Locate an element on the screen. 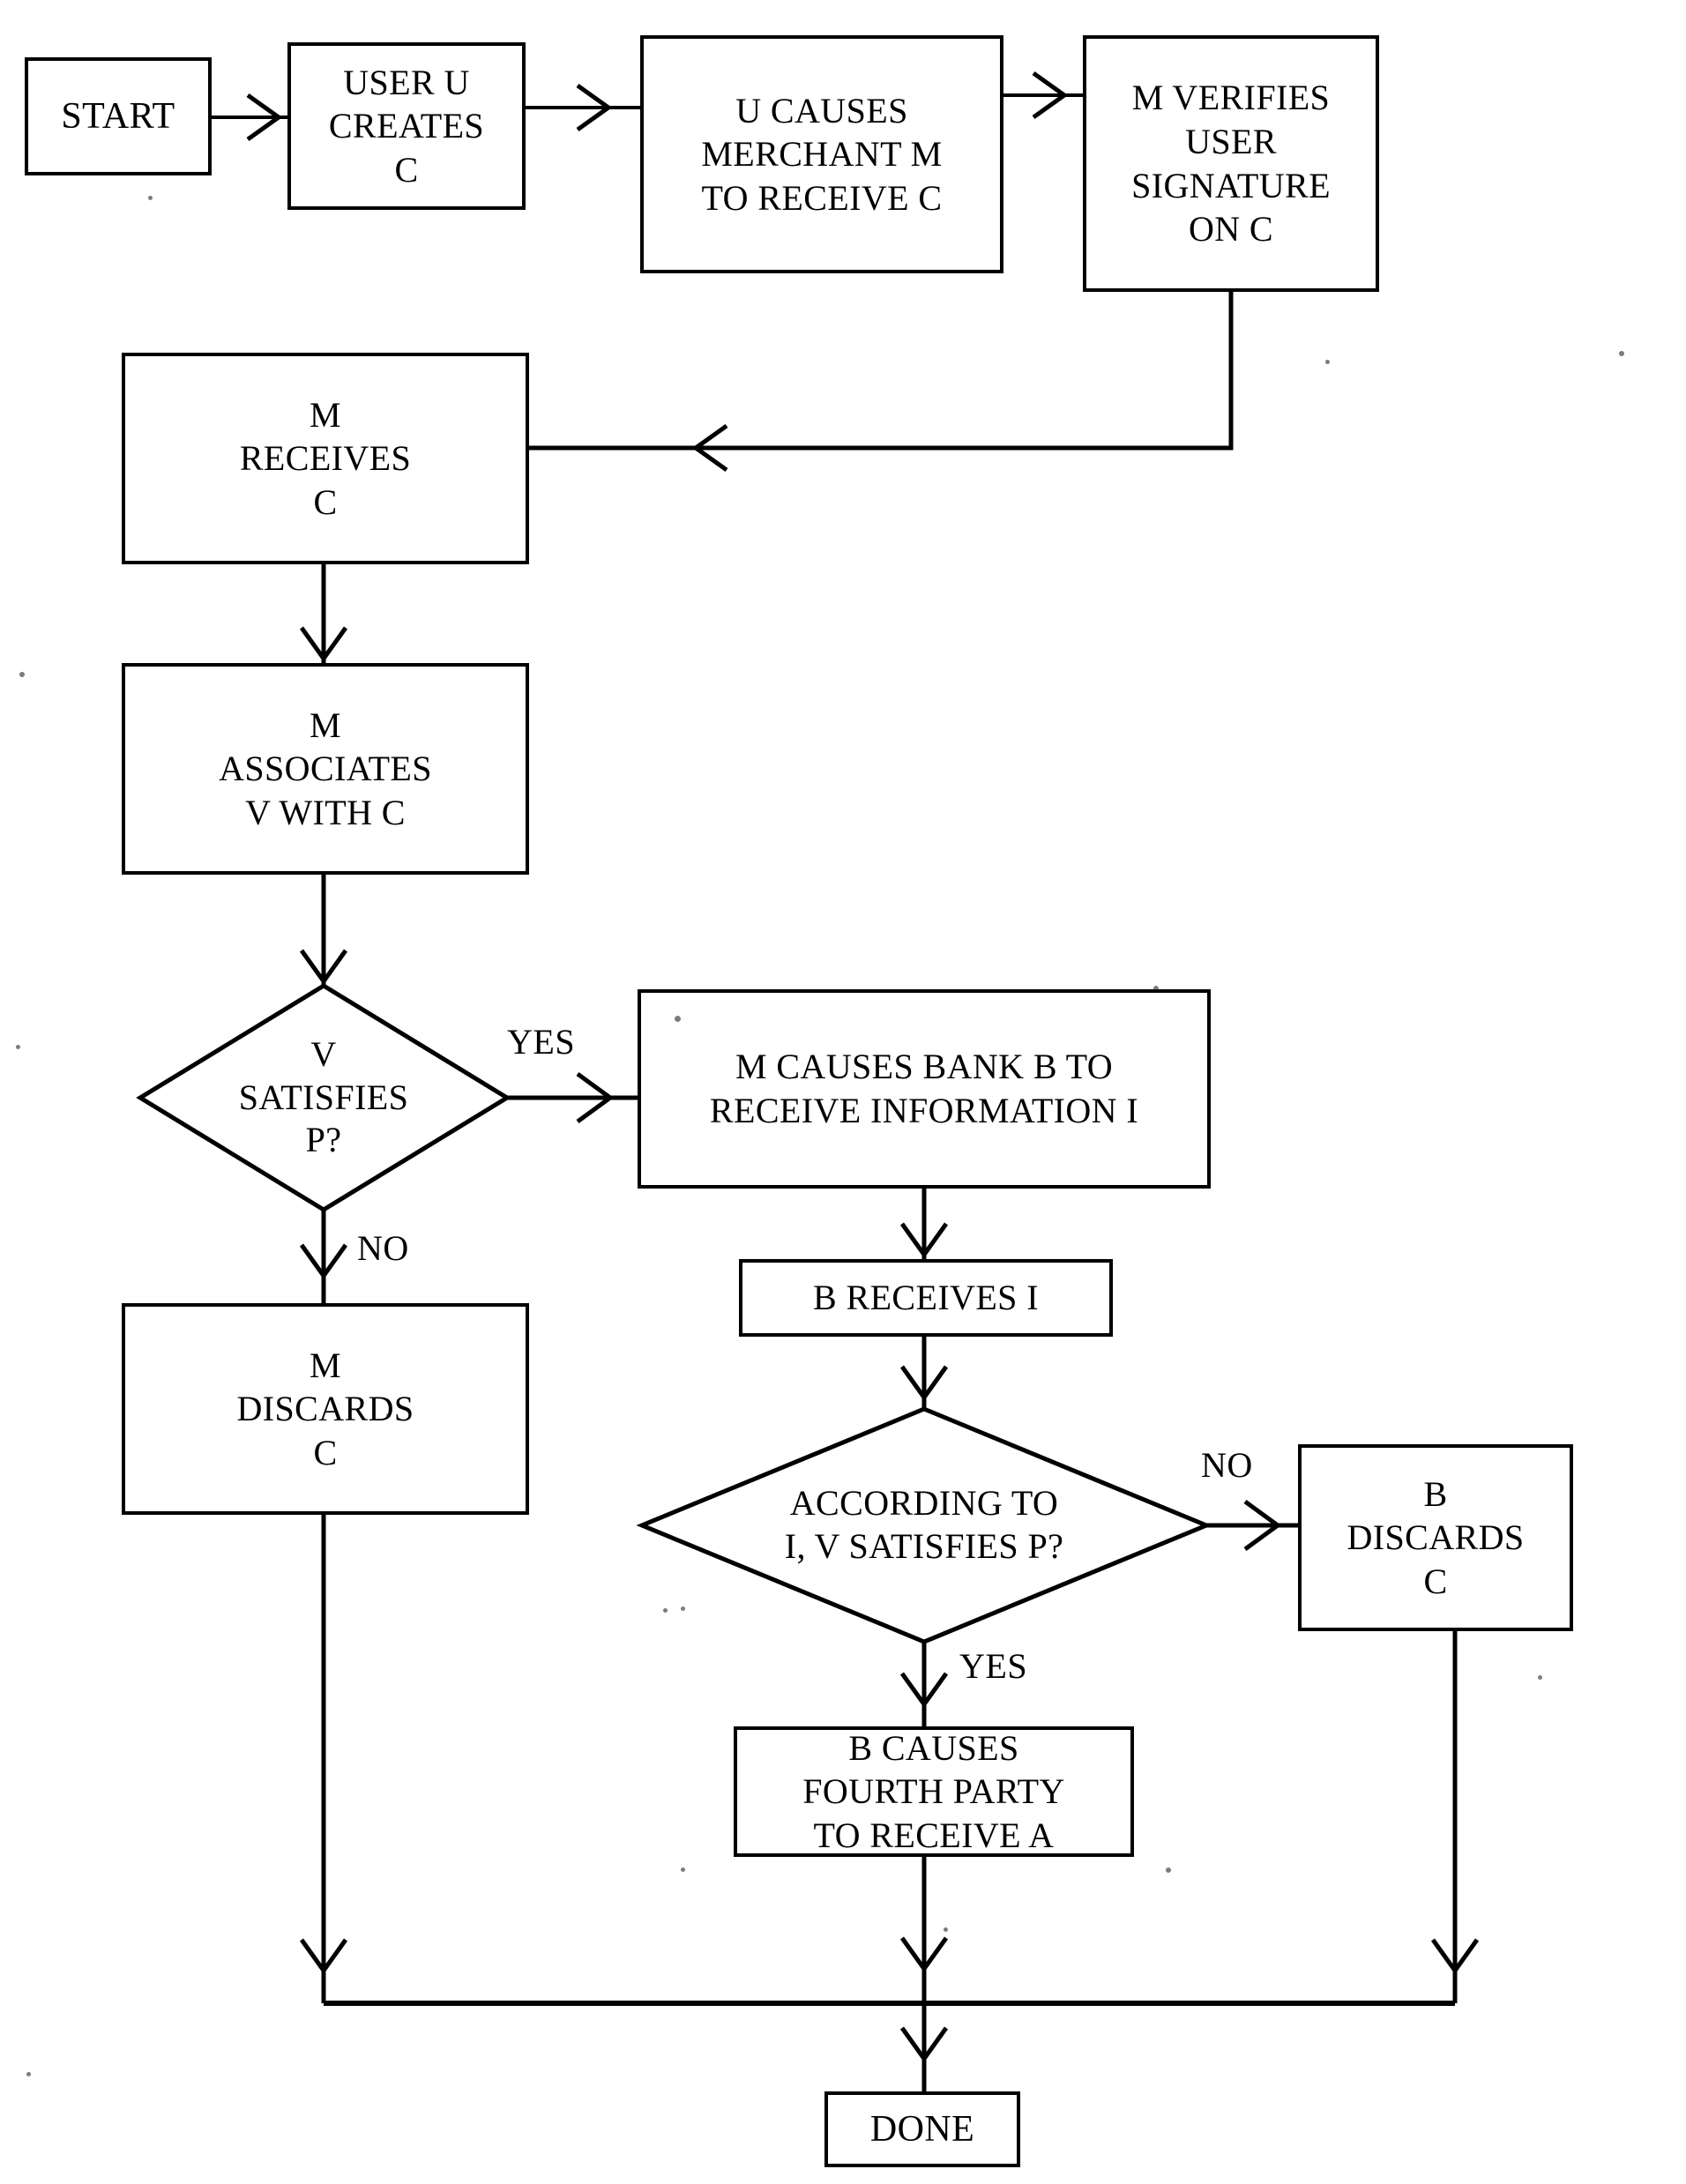 The width and height of the screenshot is (1686, 2184). node-according-to-i-v-satisfies-p: ACCORDING TO I, V SATISFIES P? is located at coordinates (924, 1525).